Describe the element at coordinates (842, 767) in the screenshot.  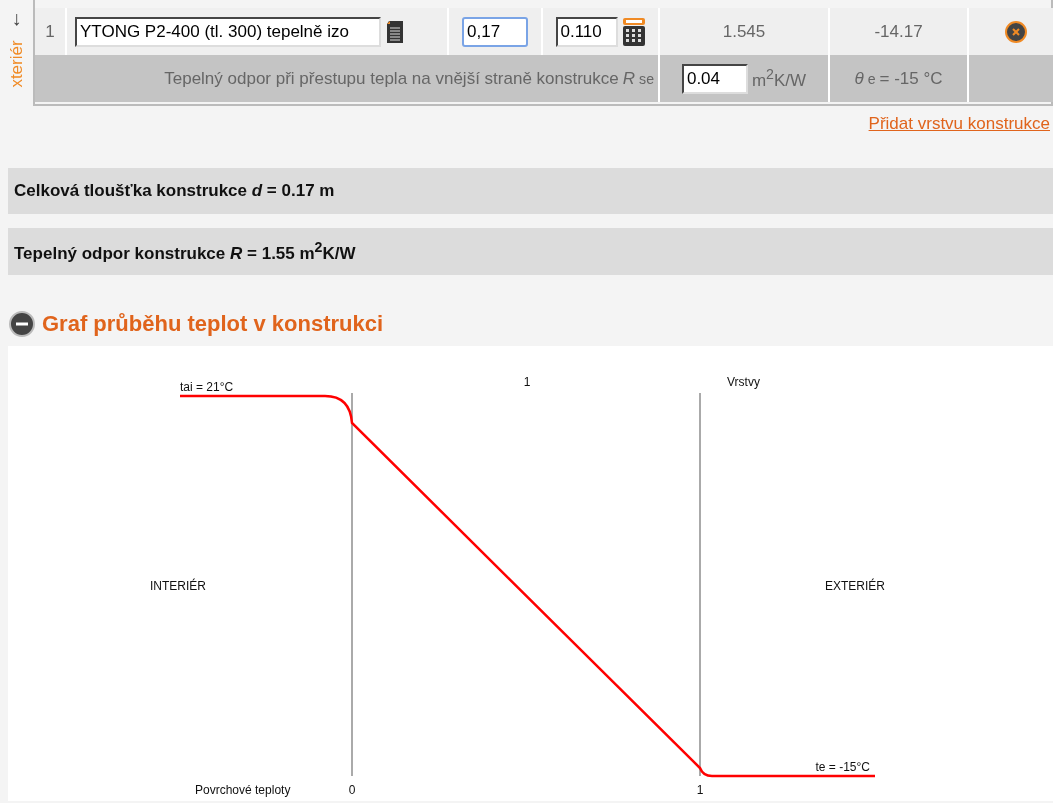
I see `exterior-temperature: te = -15°C` at that location.